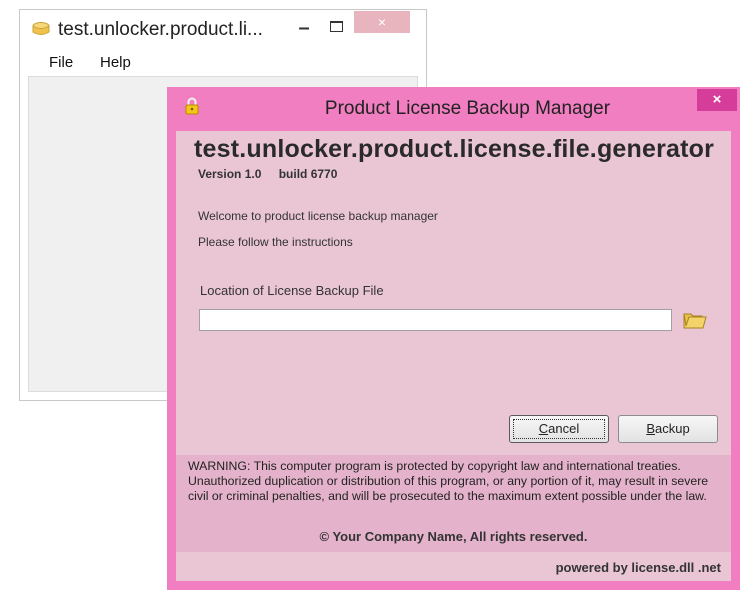 The width and height of the screenshot is (740, 590). I want to click on folder-icon, so click(695, 320).